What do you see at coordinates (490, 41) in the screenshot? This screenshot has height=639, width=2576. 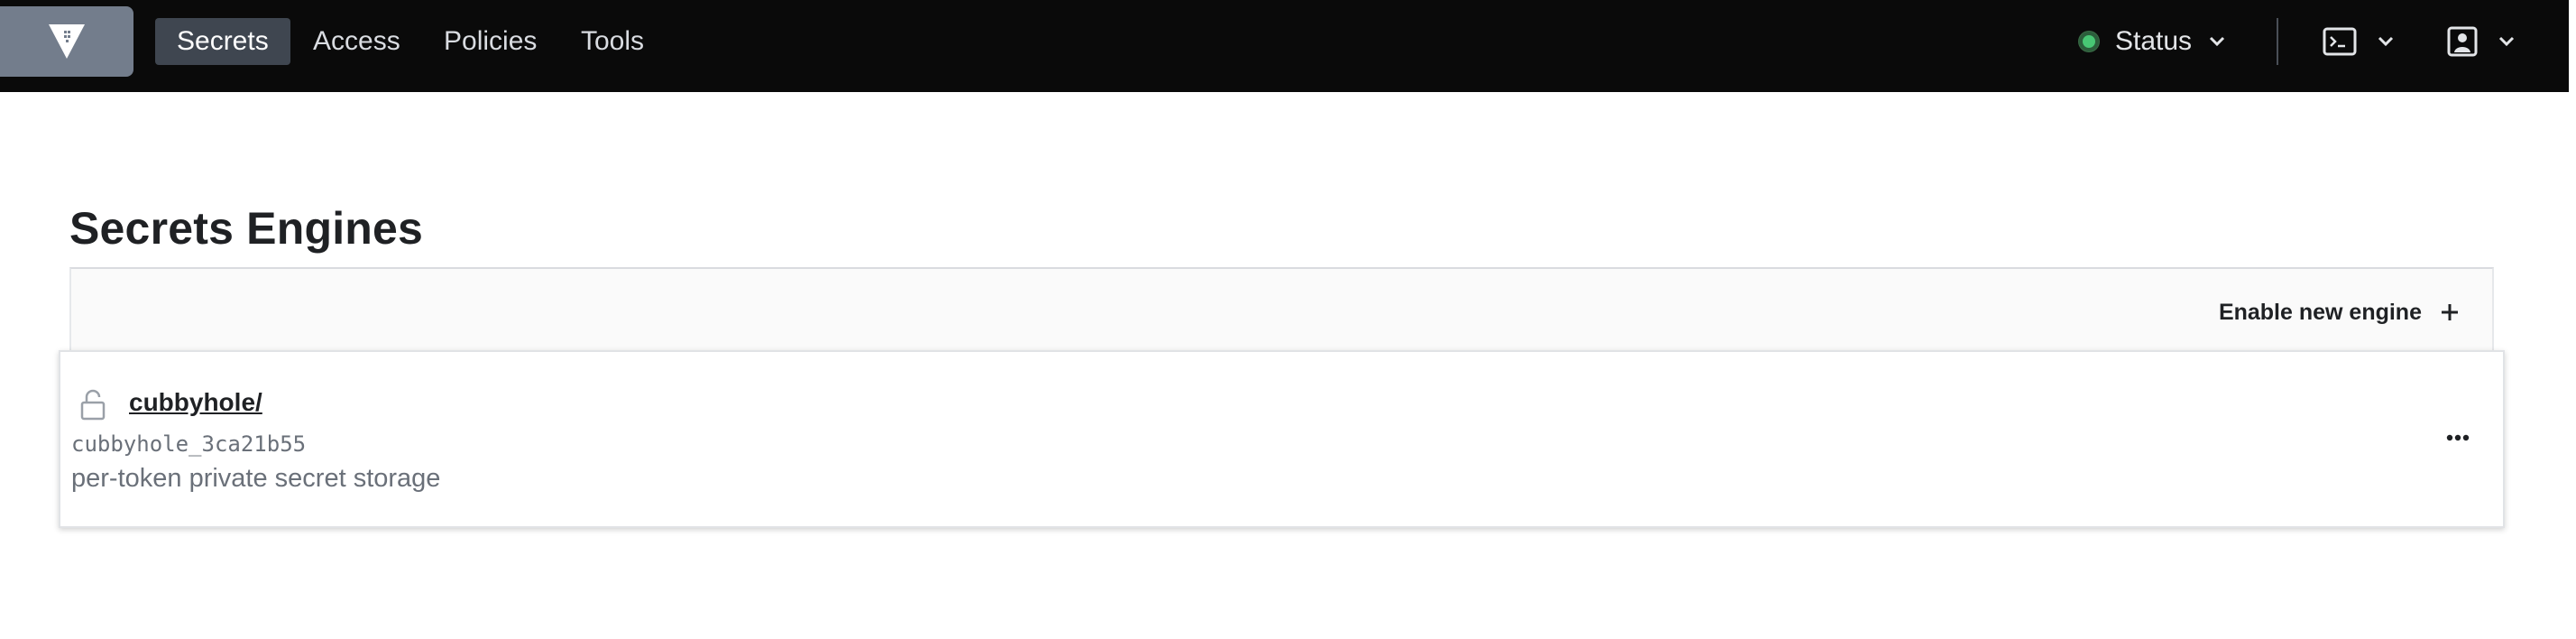 I see `nav-policies: Policies` at bounding box center [490, 41].